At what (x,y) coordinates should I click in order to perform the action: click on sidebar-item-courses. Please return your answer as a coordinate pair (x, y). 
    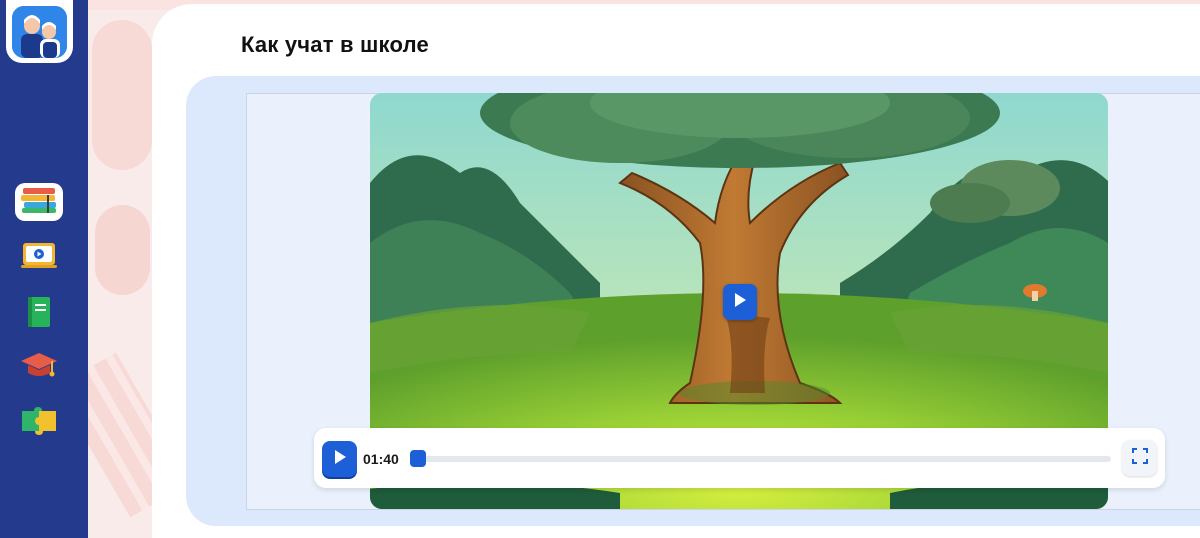
    Looking at the image, I should click on (39, 368).